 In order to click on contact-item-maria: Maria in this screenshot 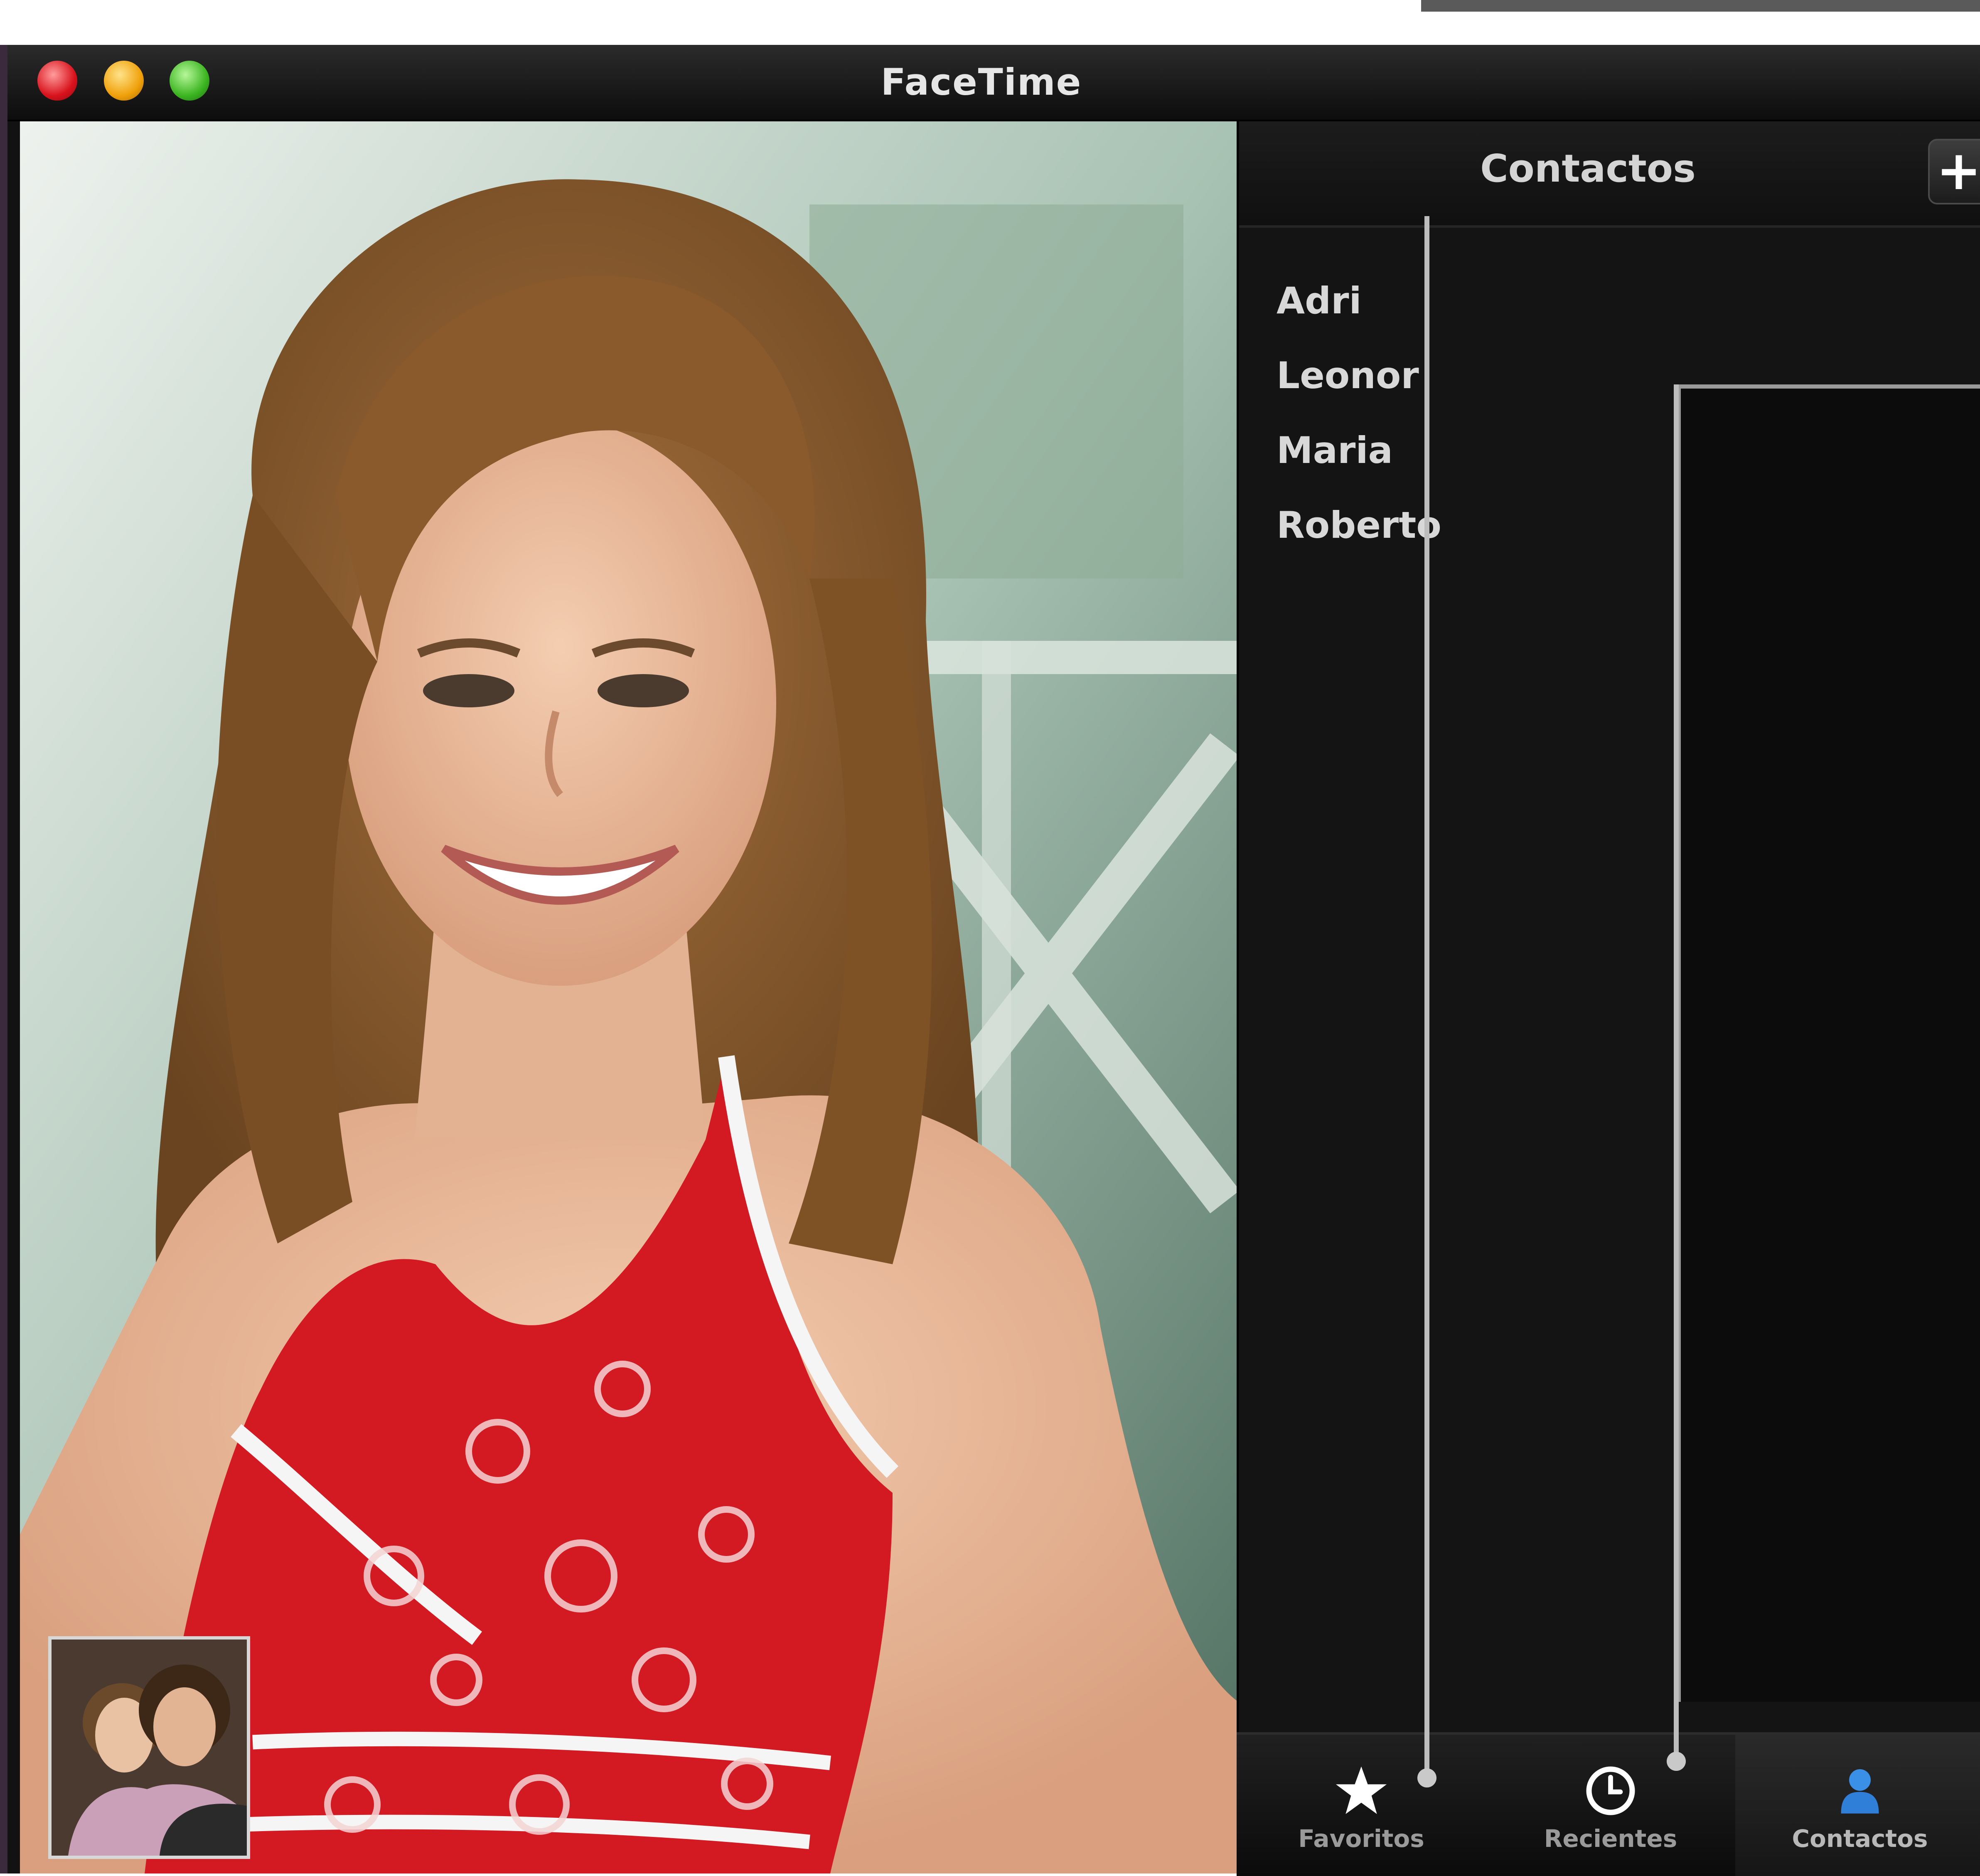, I will do `click(1335, 450)`.